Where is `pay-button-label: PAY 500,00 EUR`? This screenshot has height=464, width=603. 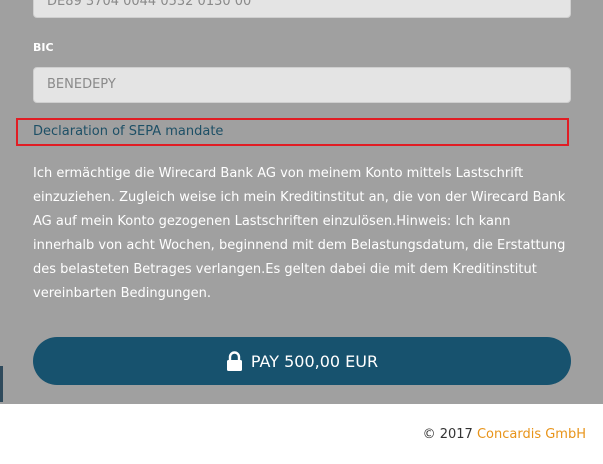
pay-button-label: PAY 500,00 EUR is located at coordinates (314, 361).